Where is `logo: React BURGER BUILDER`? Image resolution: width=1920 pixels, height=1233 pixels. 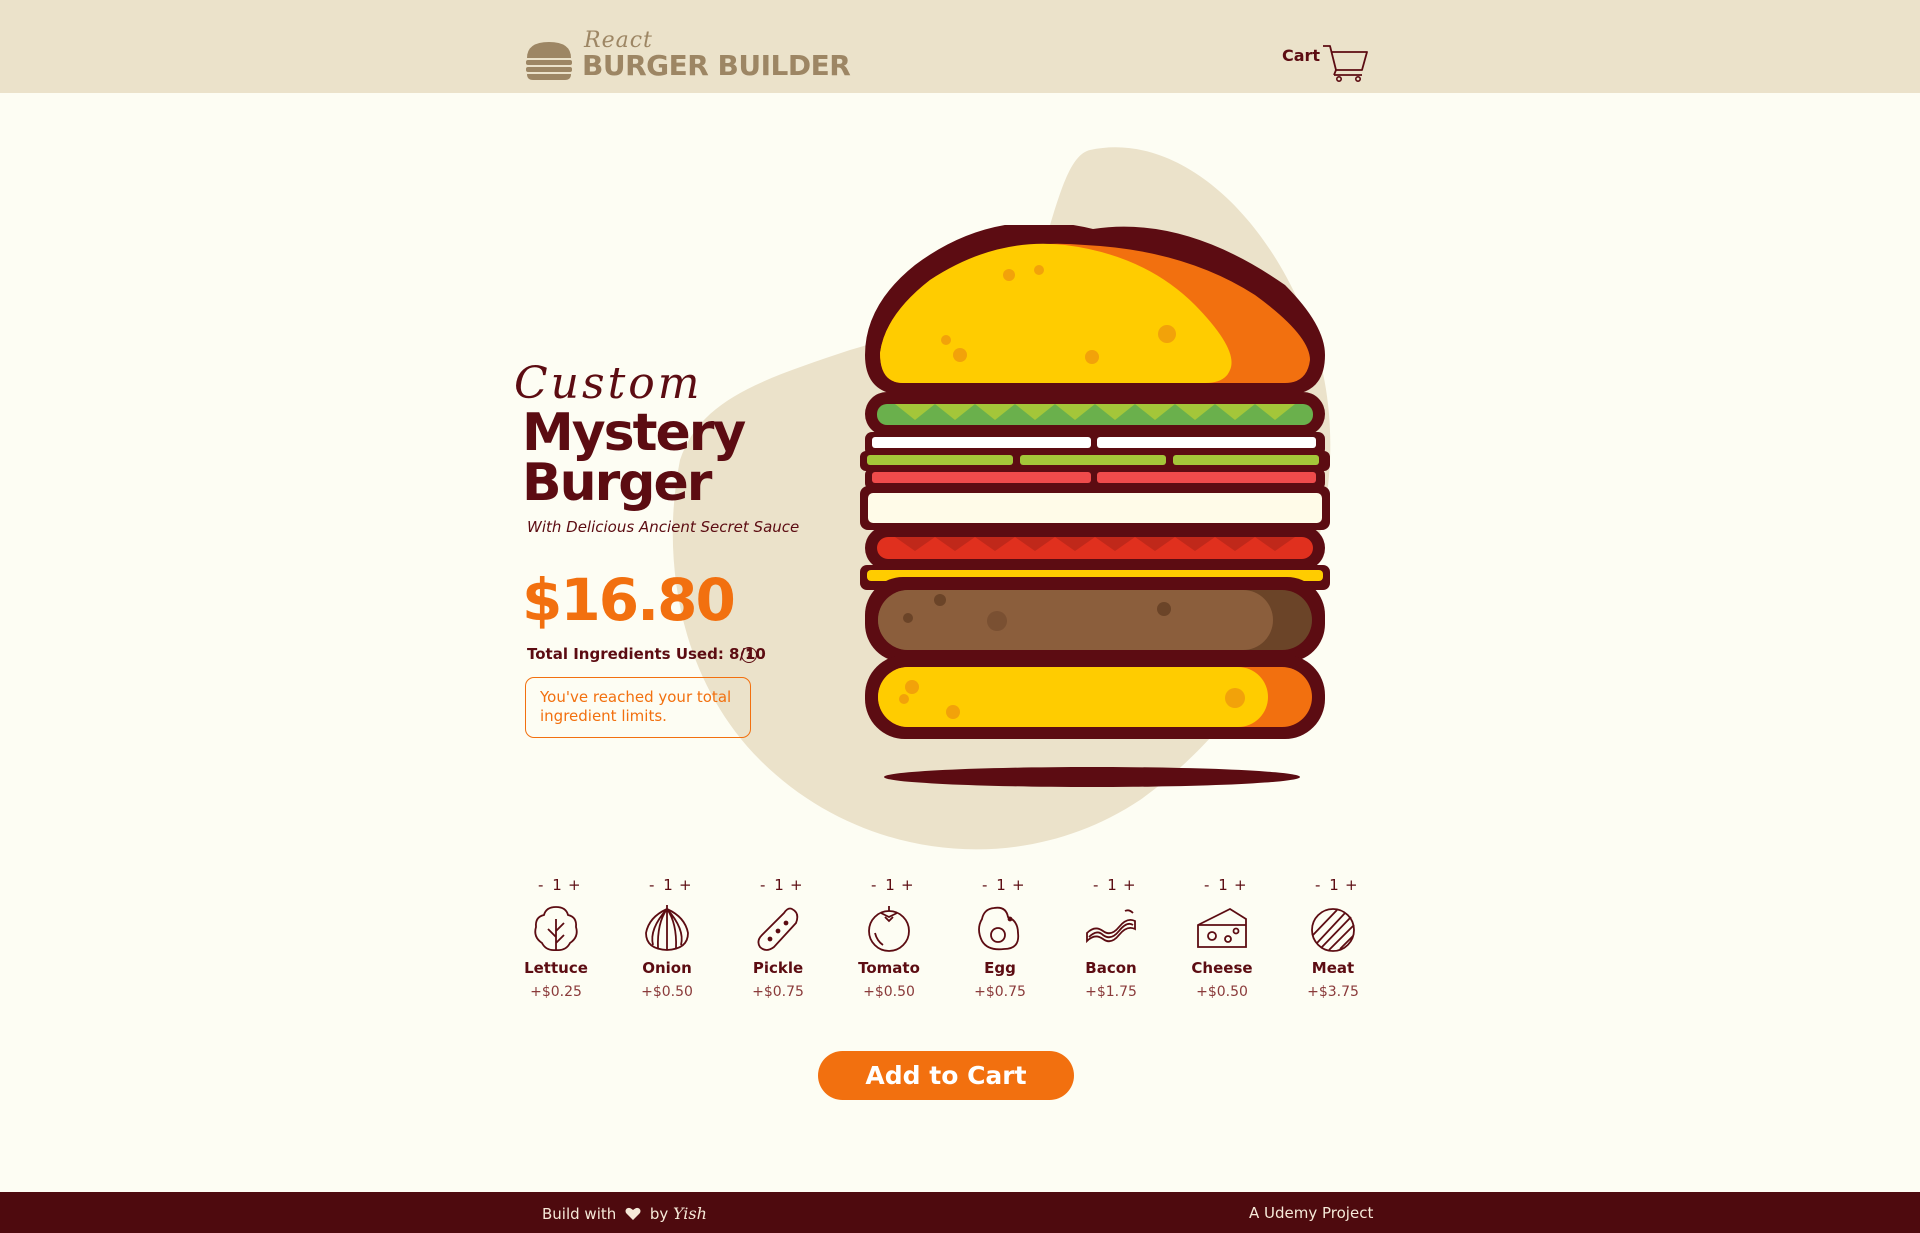 logo: React BURGER BUILDER is located at coordinates (687, 55).